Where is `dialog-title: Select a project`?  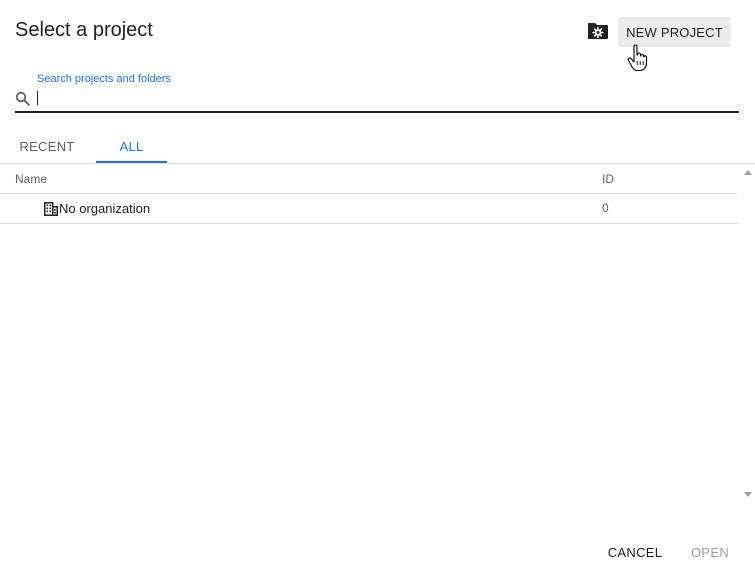 dialog-title: Select a project is located at coordinates (84, 30).